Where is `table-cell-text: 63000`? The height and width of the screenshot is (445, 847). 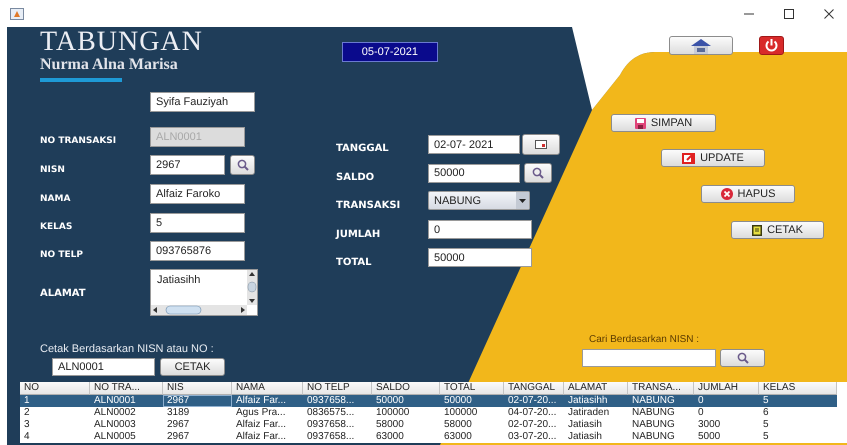
table-cell-text: 63000 is located at coordinates (458, 437).